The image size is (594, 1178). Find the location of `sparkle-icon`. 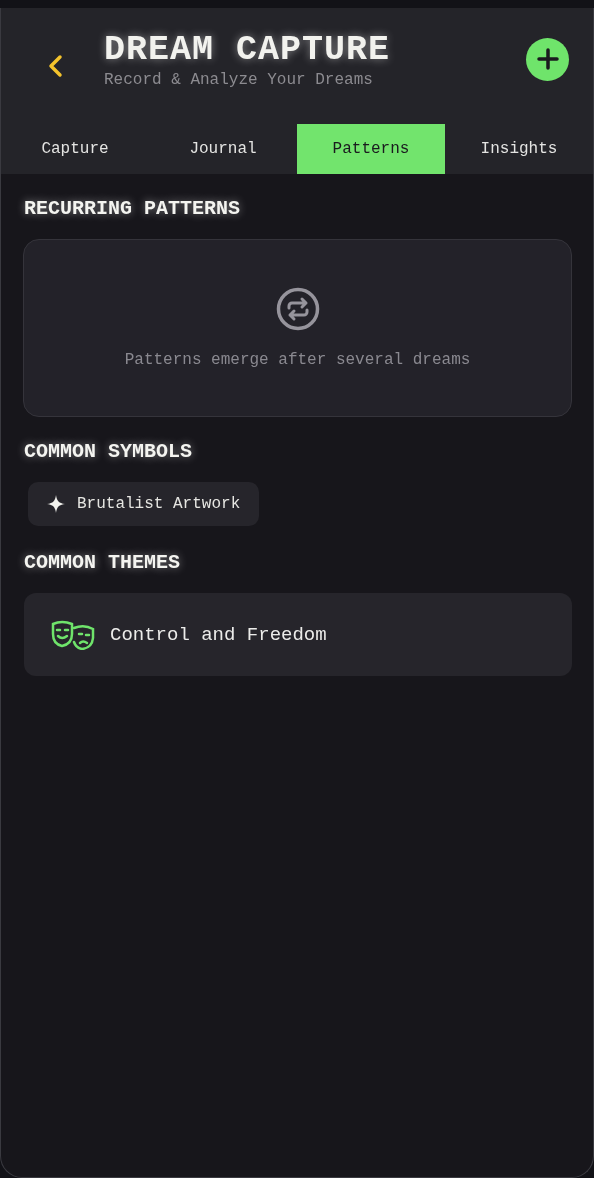

sparkle-icon is located at coordinates (56, 504).